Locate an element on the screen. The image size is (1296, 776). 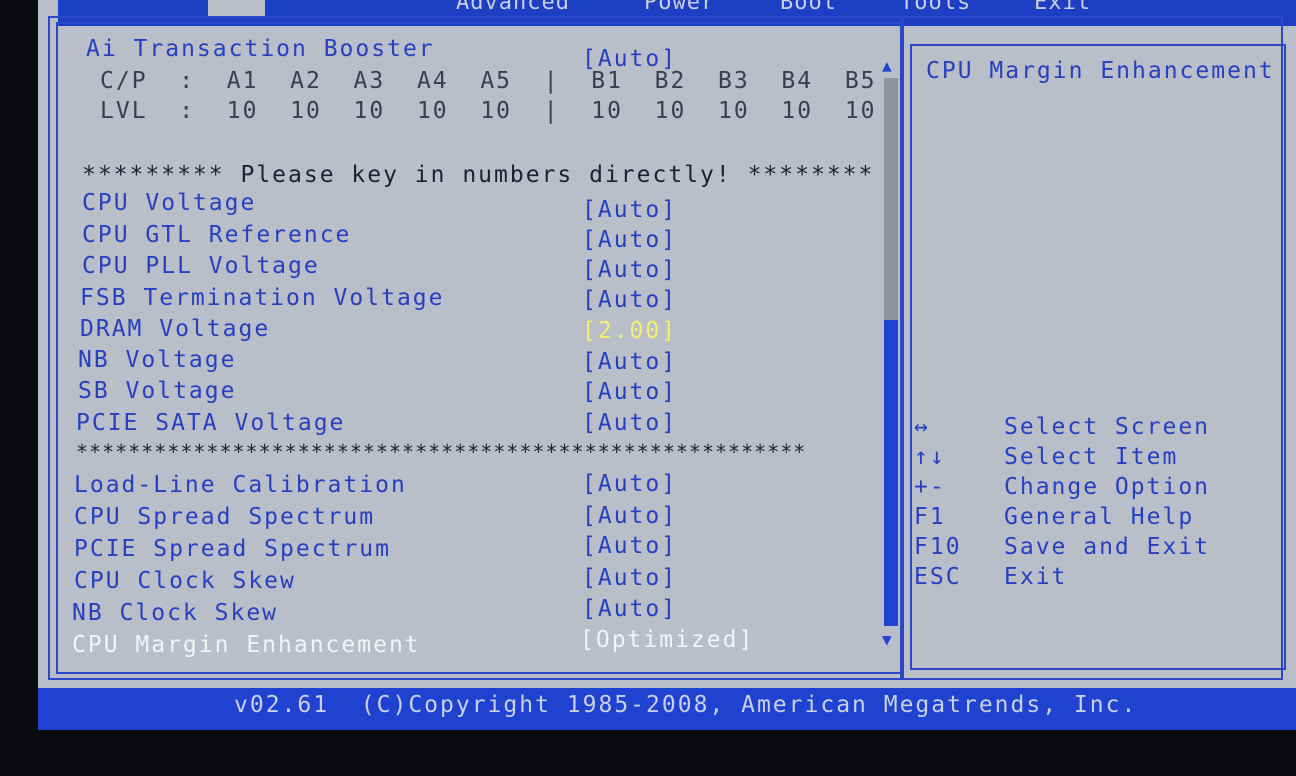
scrollbar-thumb is located at coordinates (891, 473).